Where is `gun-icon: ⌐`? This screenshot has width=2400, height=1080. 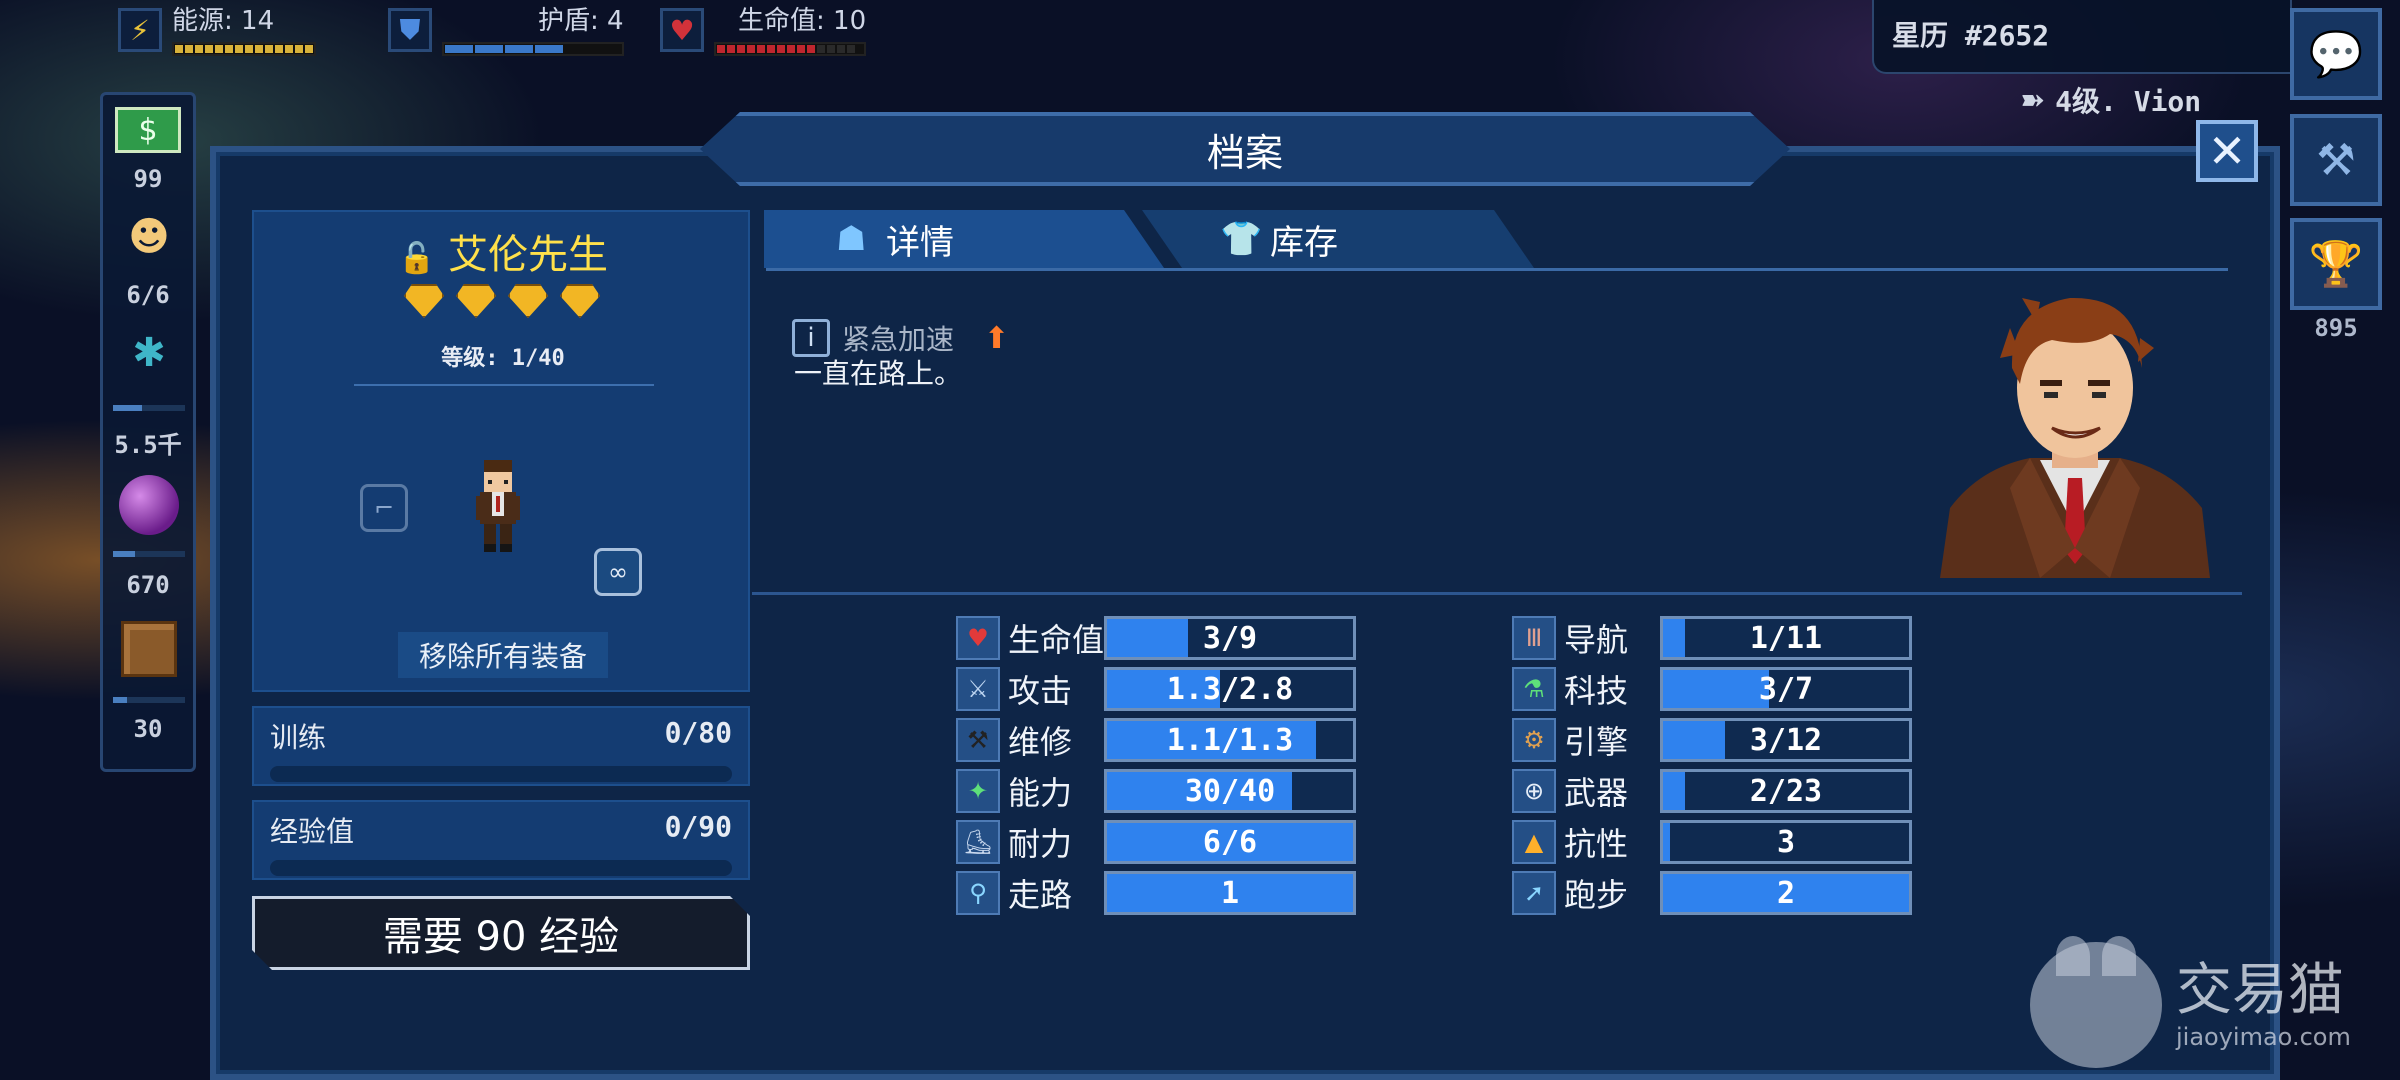 gun-icon: ⌐ is located at coordinates (384, 508).